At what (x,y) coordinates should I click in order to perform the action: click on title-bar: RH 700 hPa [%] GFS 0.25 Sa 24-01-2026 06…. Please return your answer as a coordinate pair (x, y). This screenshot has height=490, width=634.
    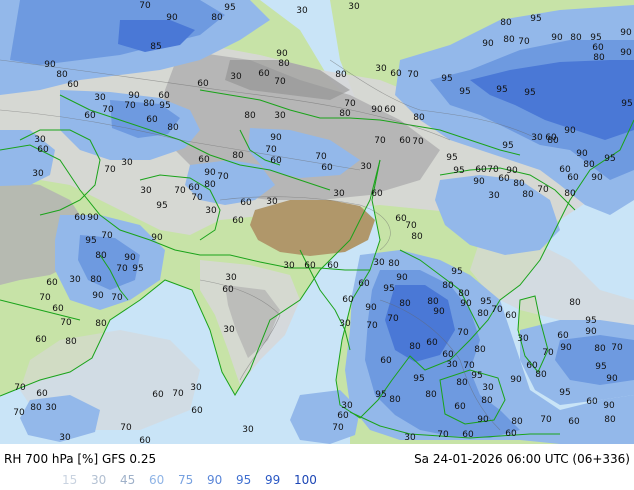
    Looking at the image, I should click on (317, 460).